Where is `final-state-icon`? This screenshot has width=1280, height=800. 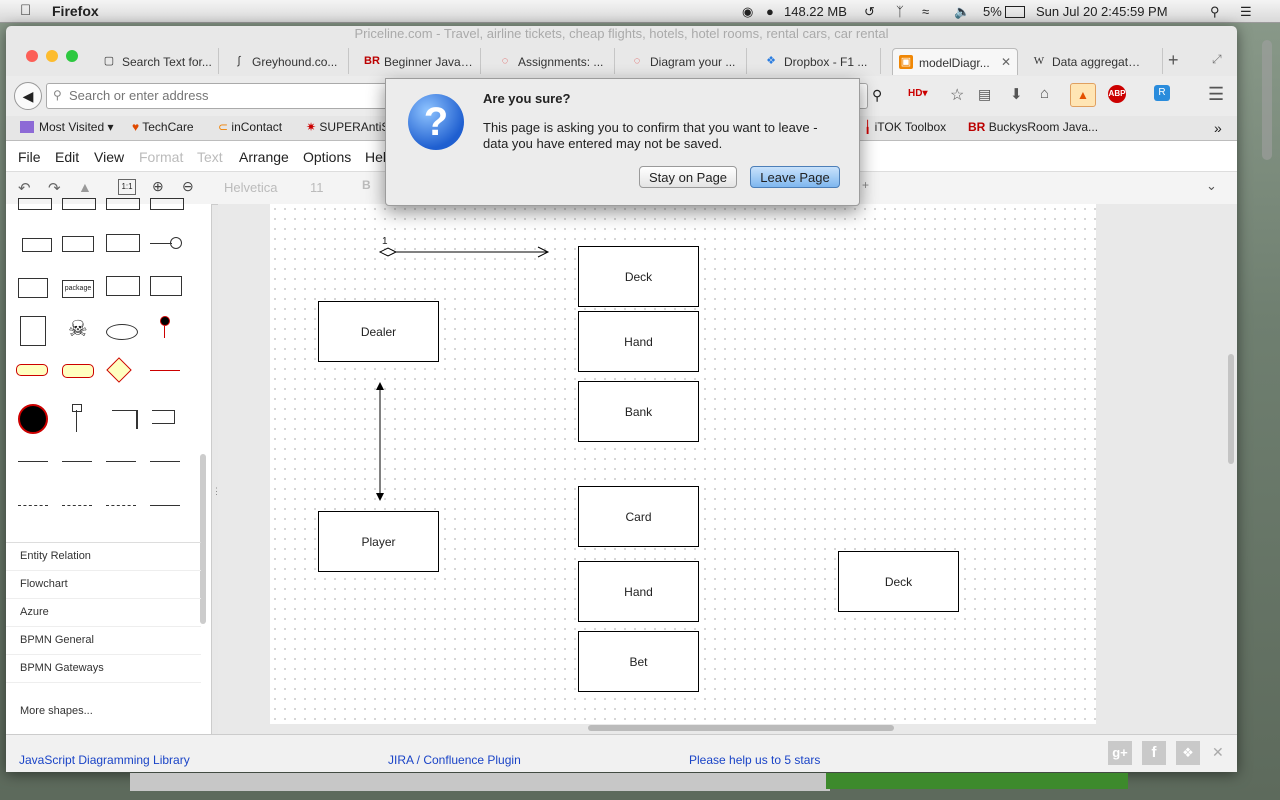
final-state-icon is located at coordinates (33, 419).